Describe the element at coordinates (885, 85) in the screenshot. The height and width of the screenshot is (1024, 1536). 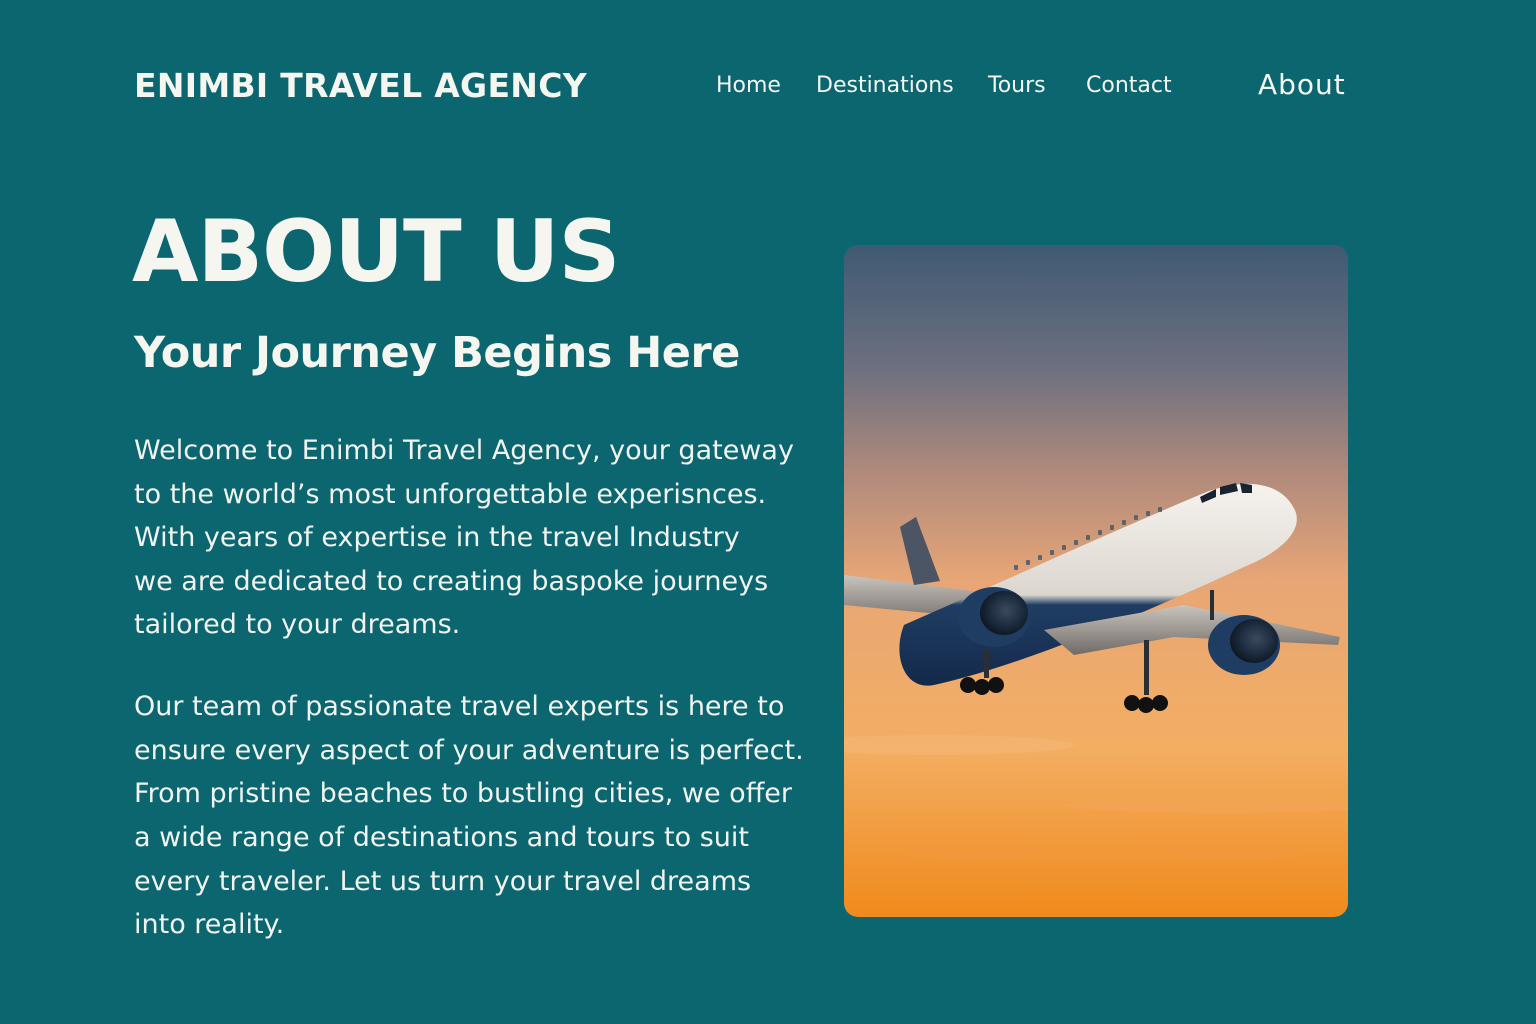
I see `nav-destinations-link: Destinations` at that location.